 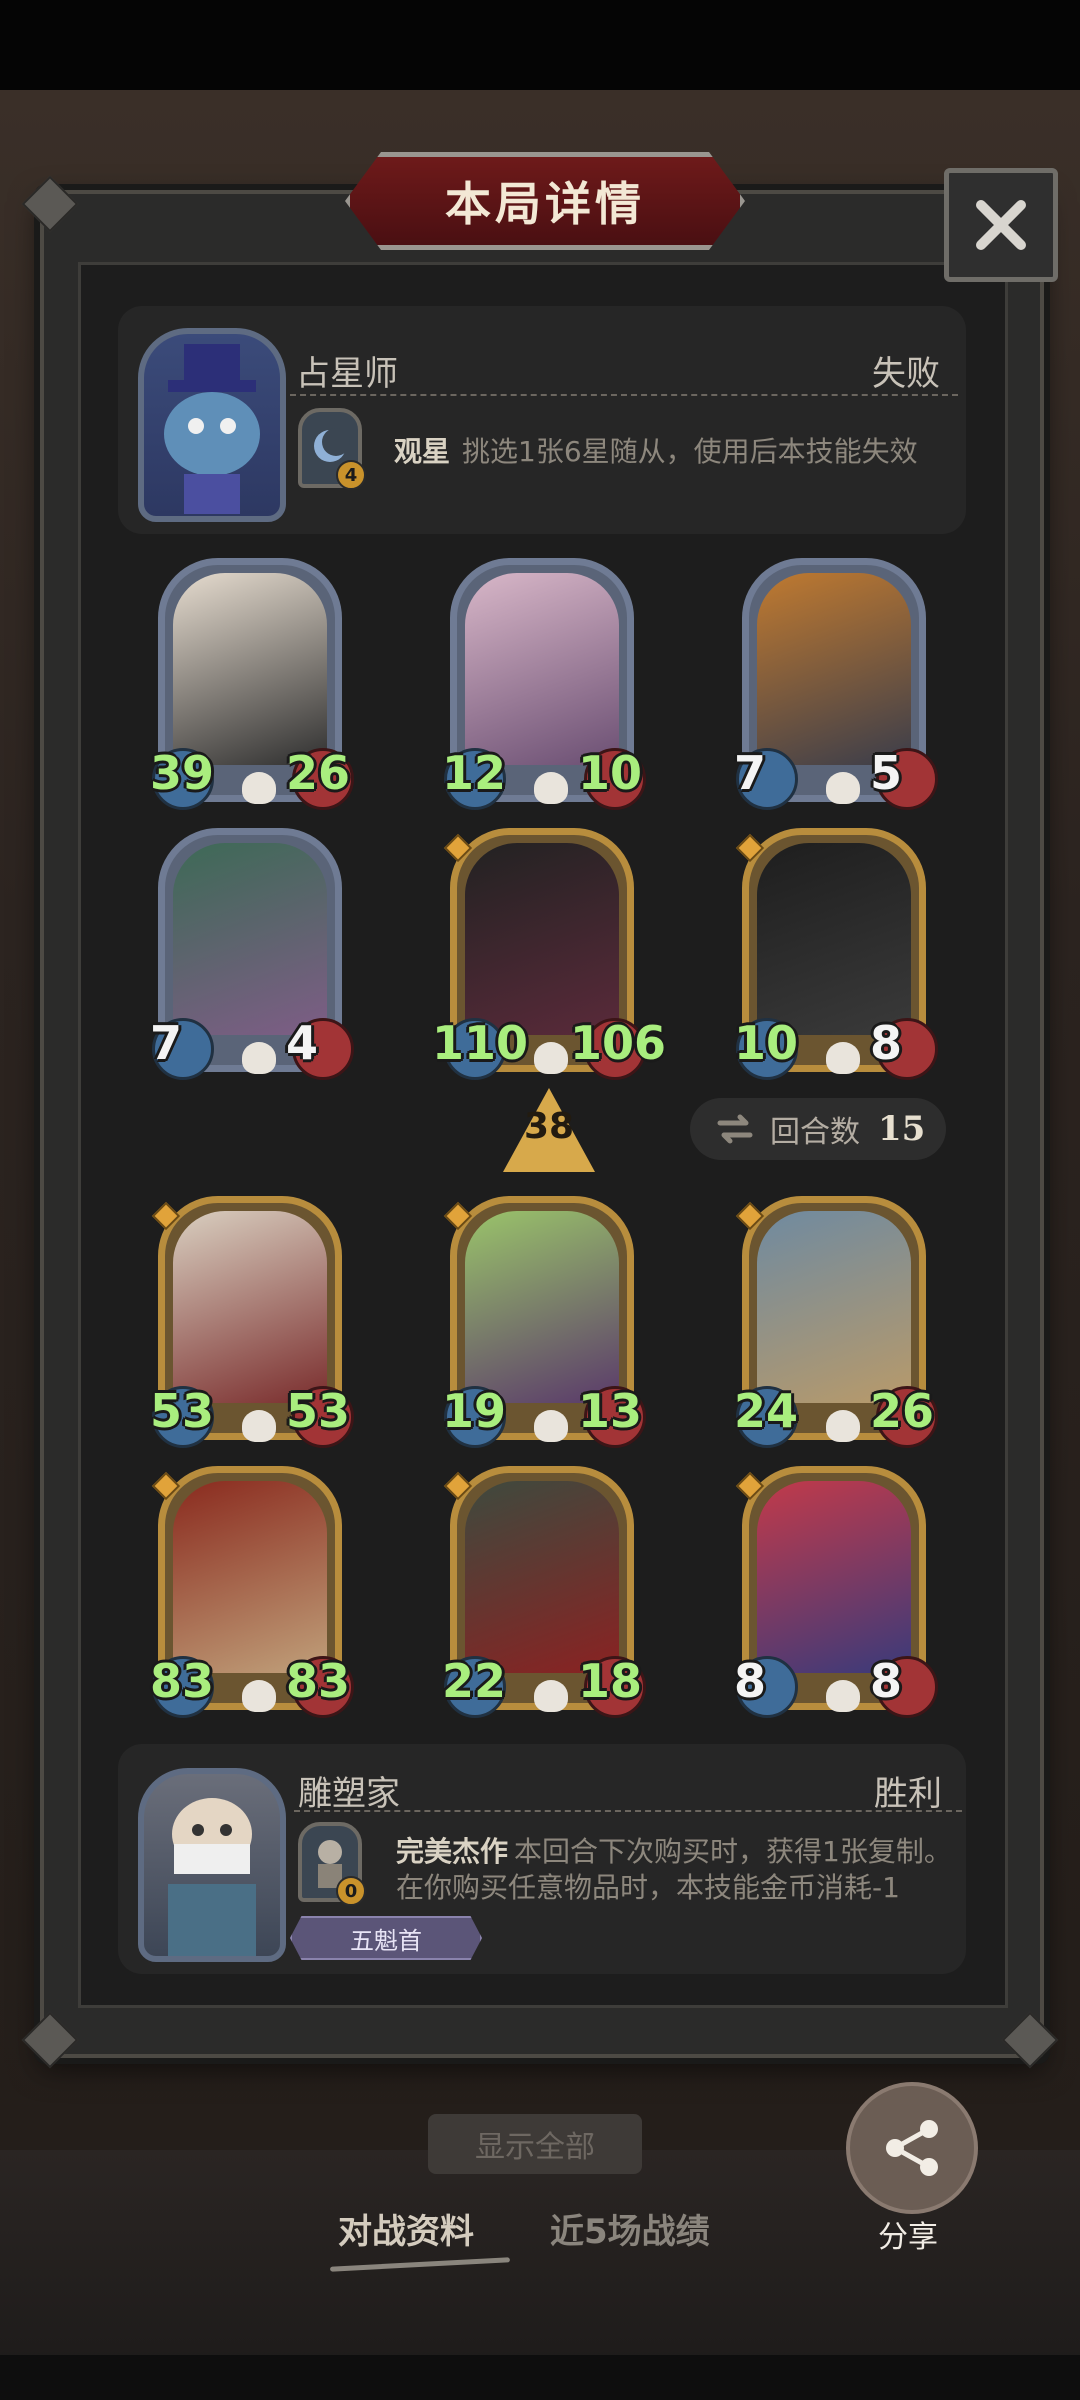 What do you see at coordinates (212, 1865) in the screenshot?
I see `player-avatar` at bounding box center [212, 1865].